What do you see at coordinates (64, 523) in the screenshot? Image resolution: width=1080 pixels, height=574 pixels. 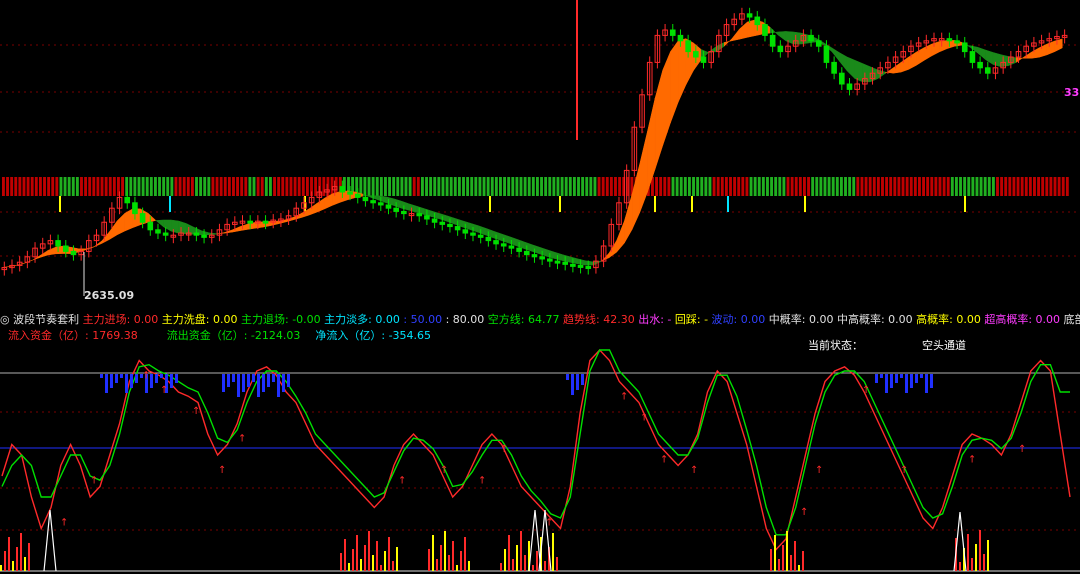 I see `osc-arrow-0: ↑` at bounding box center [64, 523].